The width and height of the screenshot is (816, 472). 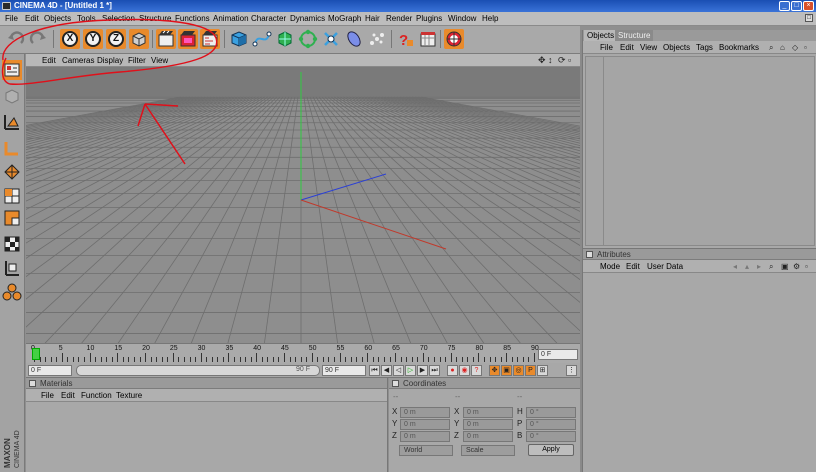 I want to click on maximize-button: □, so click(x=796, y=6).